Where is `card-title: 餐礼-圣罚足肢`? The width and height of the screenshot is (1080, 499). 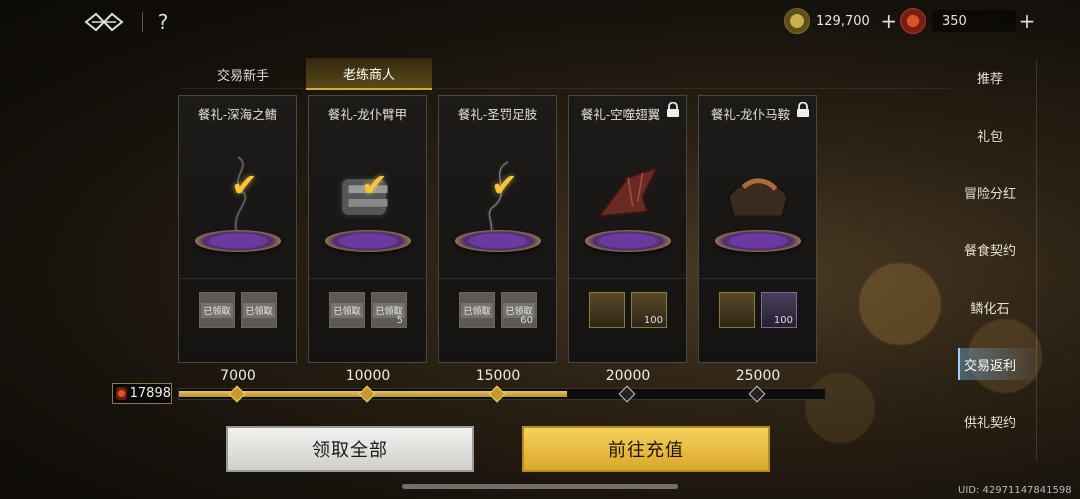
card-title: 餐礼-圣罚足肢 is located at coordinates (497, 114).